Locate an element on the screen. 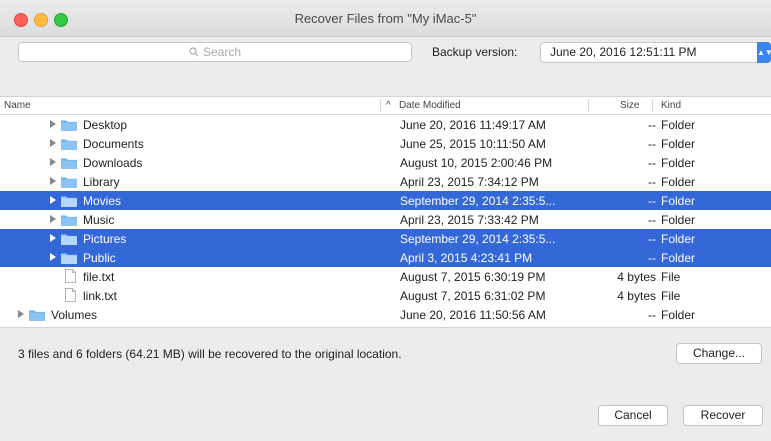  row-name: file.txt is located at coordinates (99, 277).